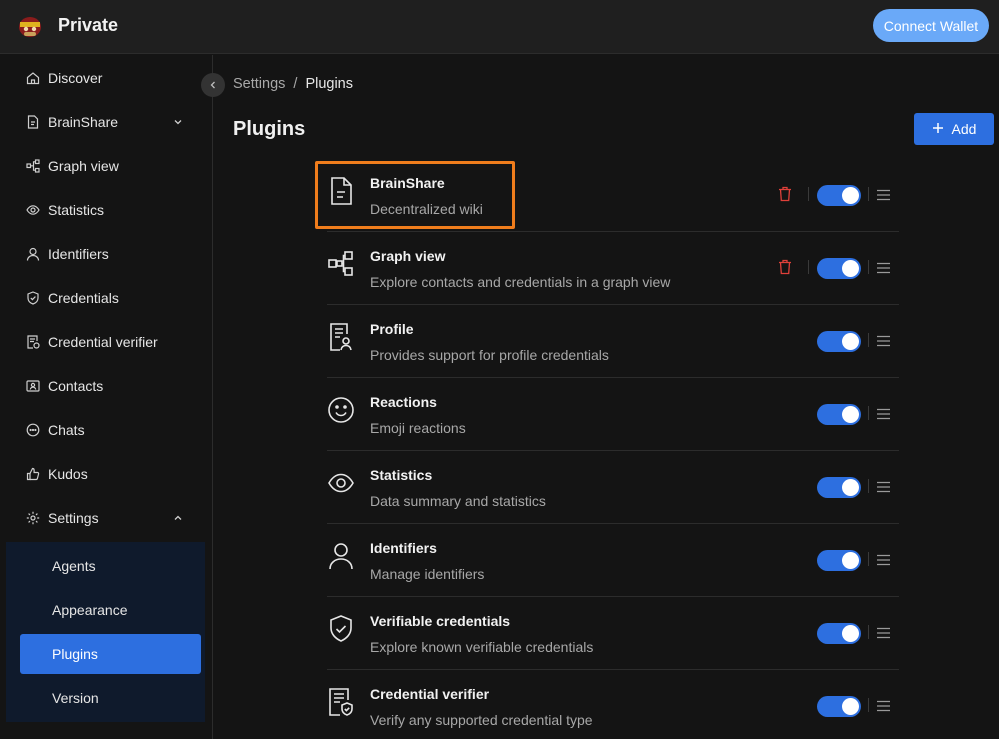 The image size is (999, 739). I want to click on logo-icon, so click(30, 26).